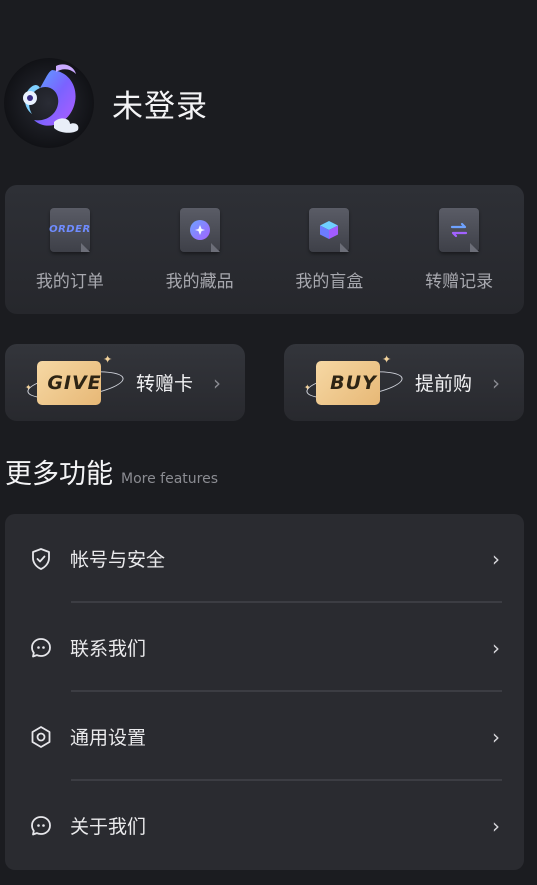  I want to click on shield-check-icon, so click(41, 559).